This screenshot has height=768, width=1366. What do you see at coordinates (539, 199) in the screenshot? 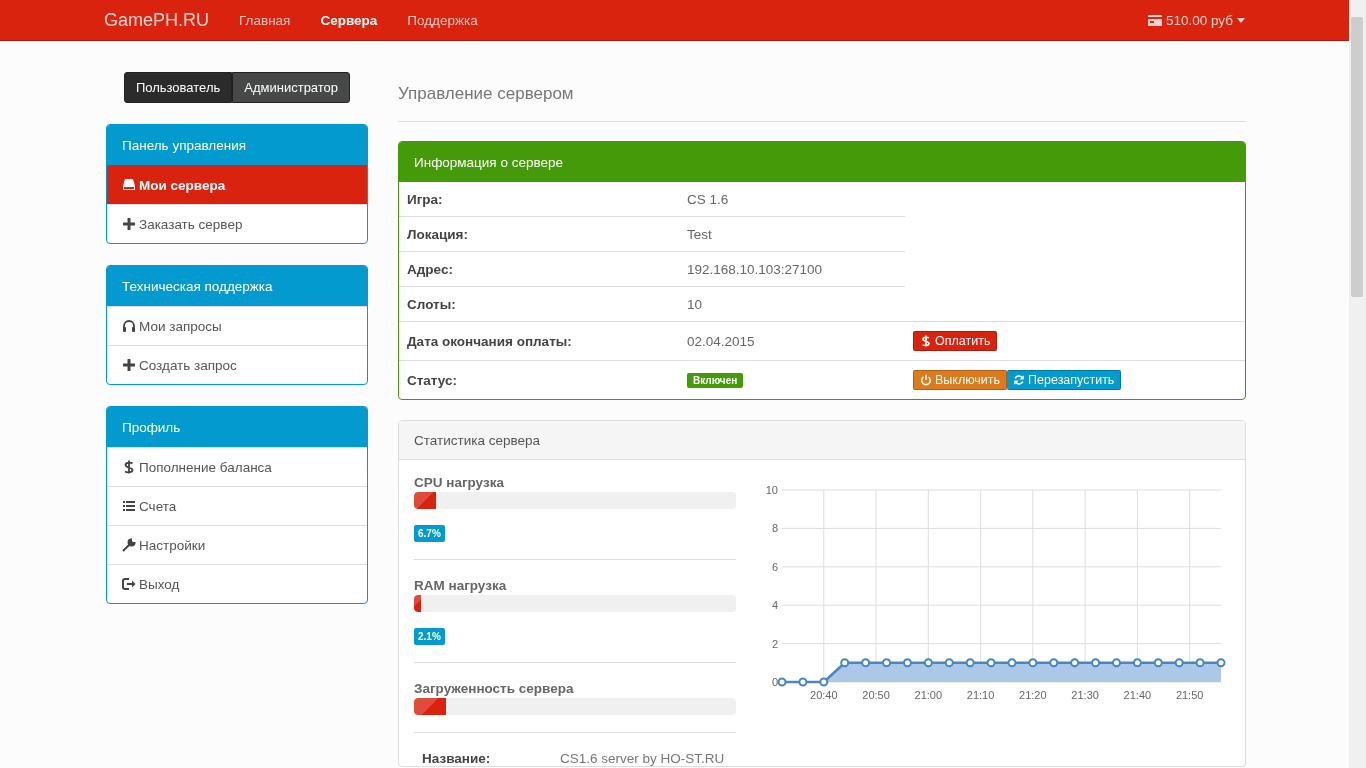
I see `table-cell: Игра:` at bounding box center [539, 199].